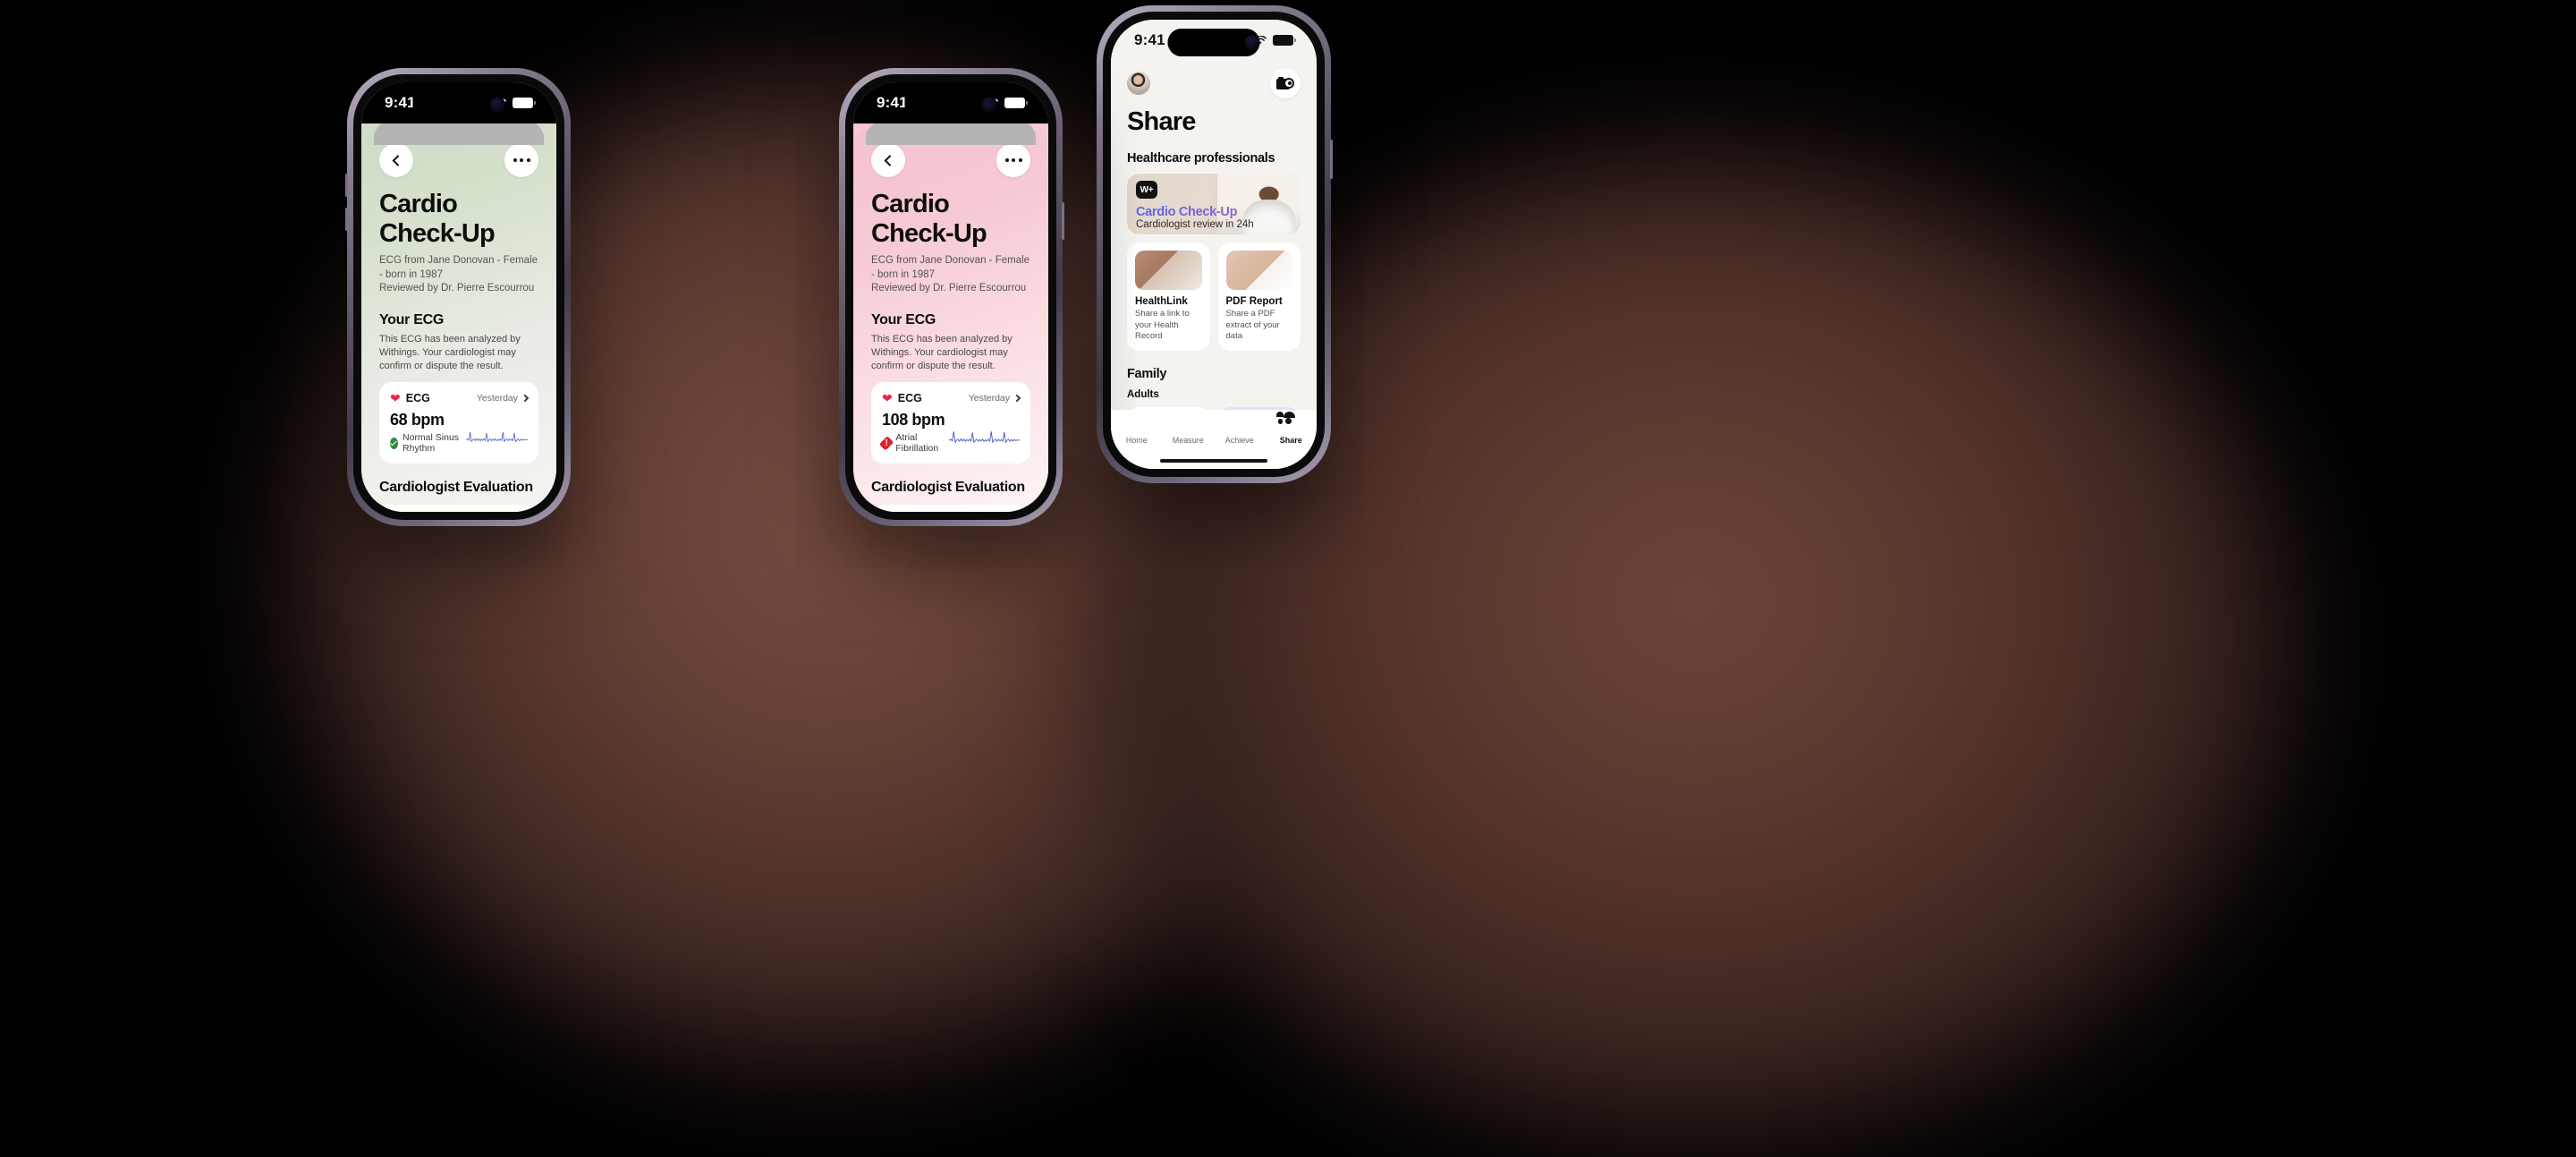 This screenshot has width=2576, height=1157. Describe the element at coordinates (428, 443) in the screenshot. I see `ecg-rhythm-status: Normal Sinus Rhythm` at that location.